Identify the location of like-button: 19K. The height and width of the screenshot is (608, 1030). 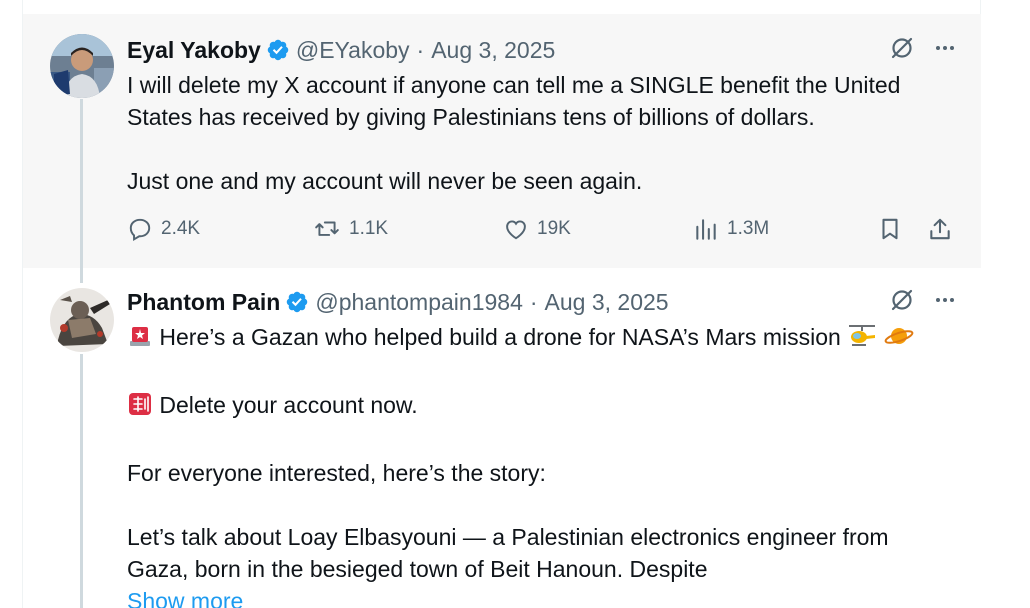
(537, 229).